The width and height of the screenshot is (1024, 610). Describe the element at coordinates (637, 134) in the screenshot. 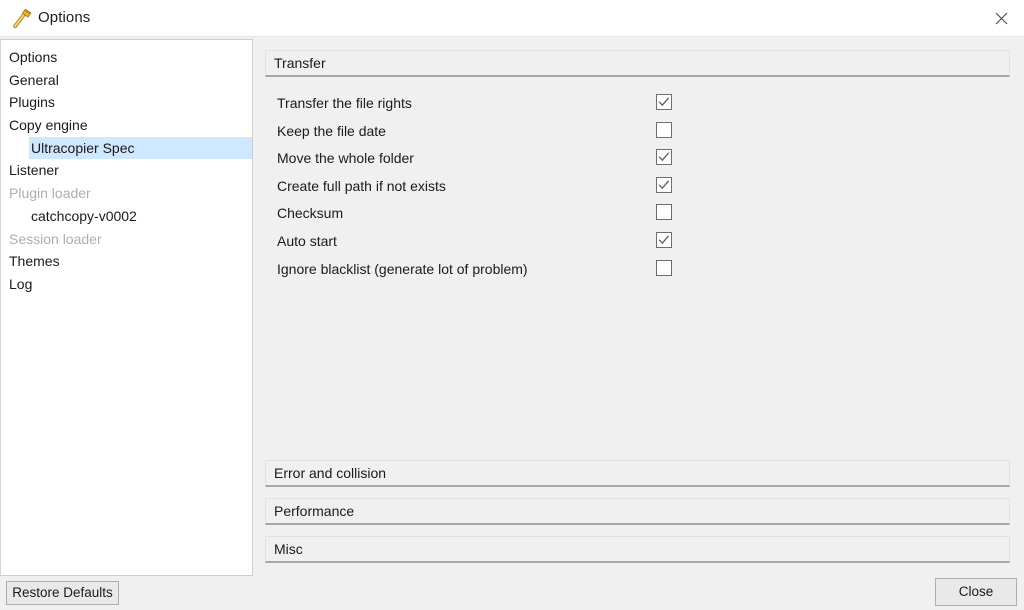

I see `option-row-keep-file-date: Keep the file date` at that location.